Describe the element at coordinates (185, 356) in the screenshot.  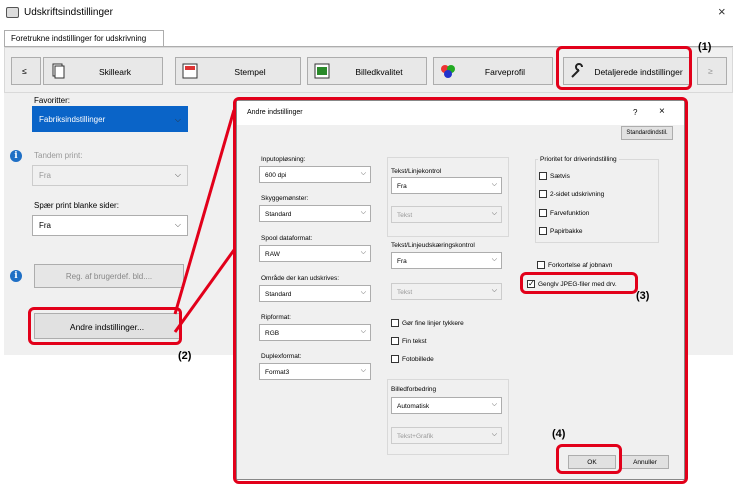
I see `callout-2: (2)` at that location.